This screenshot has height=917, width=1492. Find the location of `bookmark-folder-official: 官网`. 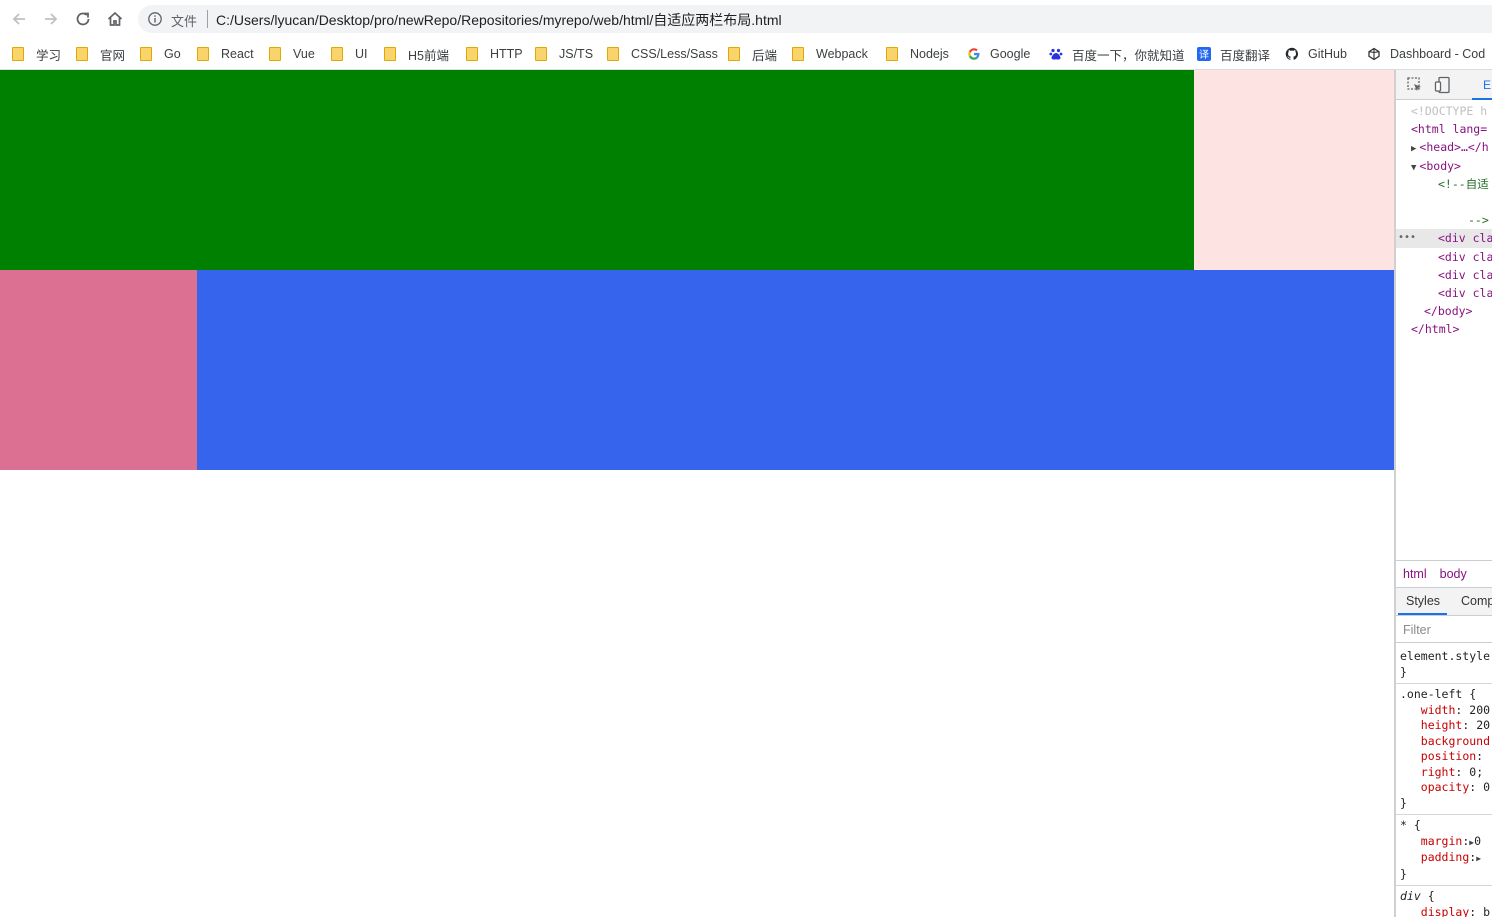

bookmark-folder-official: 官网 is located at coordinates (100, 54).